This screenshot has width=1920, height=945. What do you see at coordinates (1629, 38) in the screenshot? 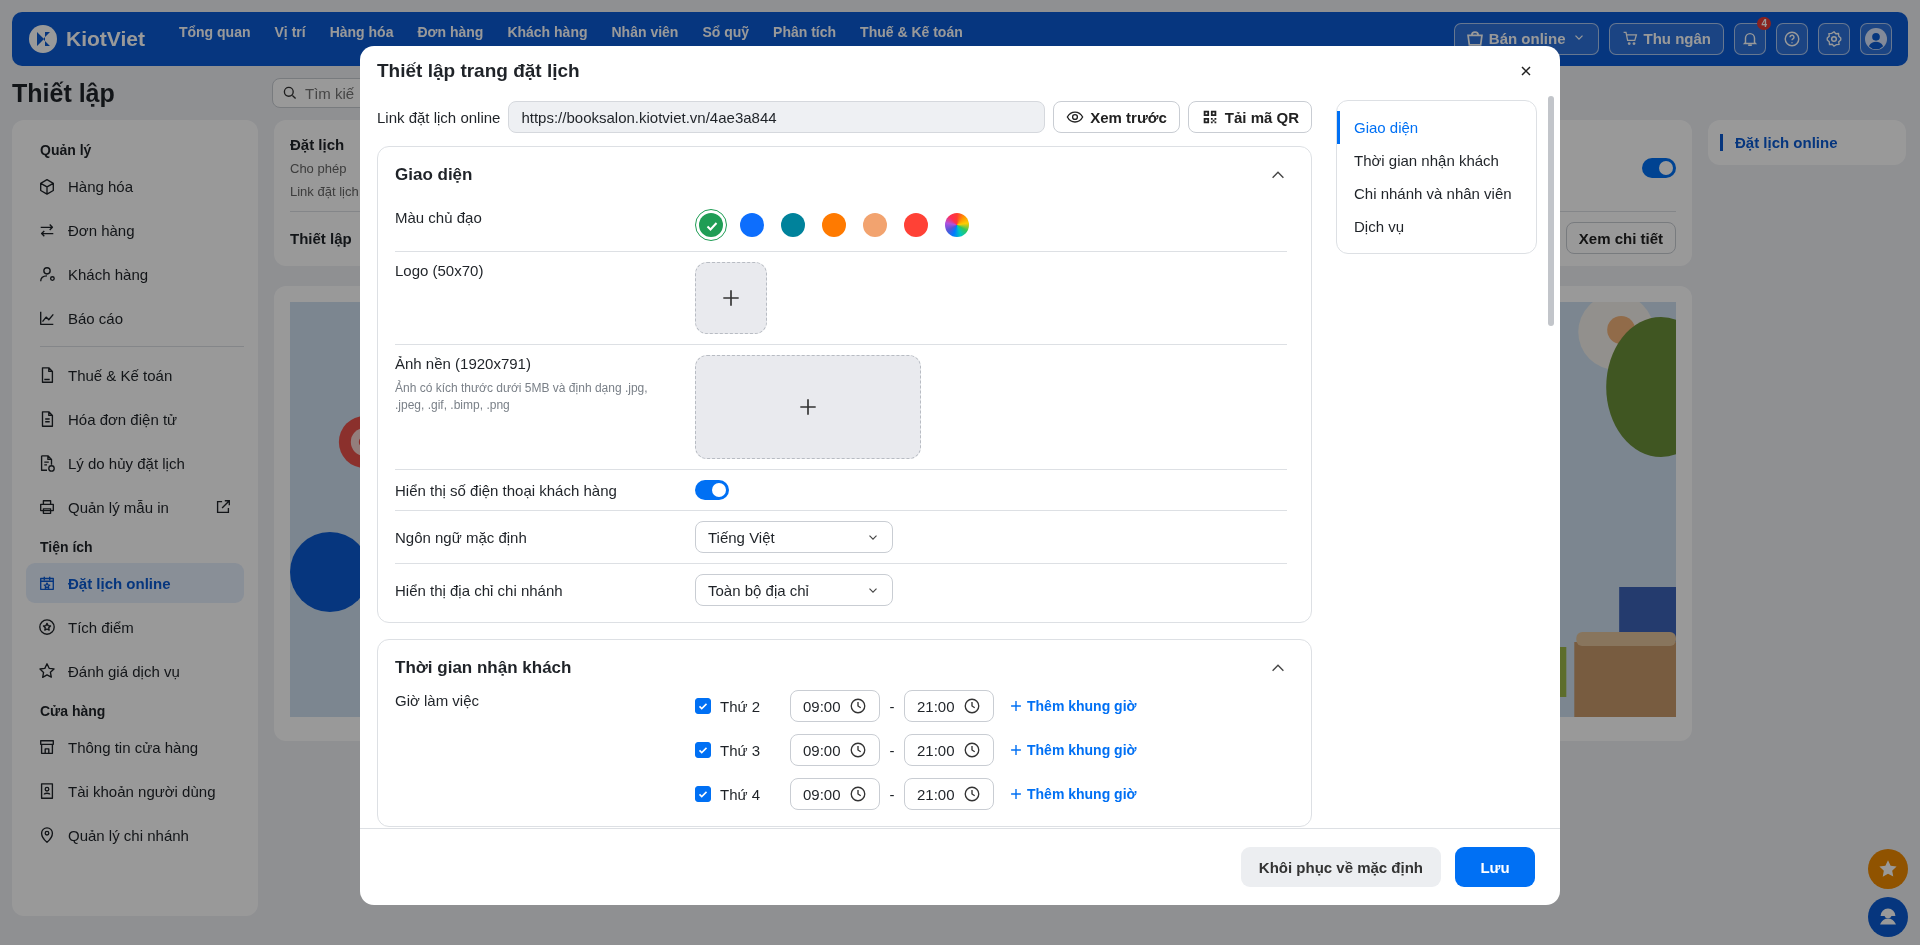
I see `cart-icon` at bounding box center [1629, 38].